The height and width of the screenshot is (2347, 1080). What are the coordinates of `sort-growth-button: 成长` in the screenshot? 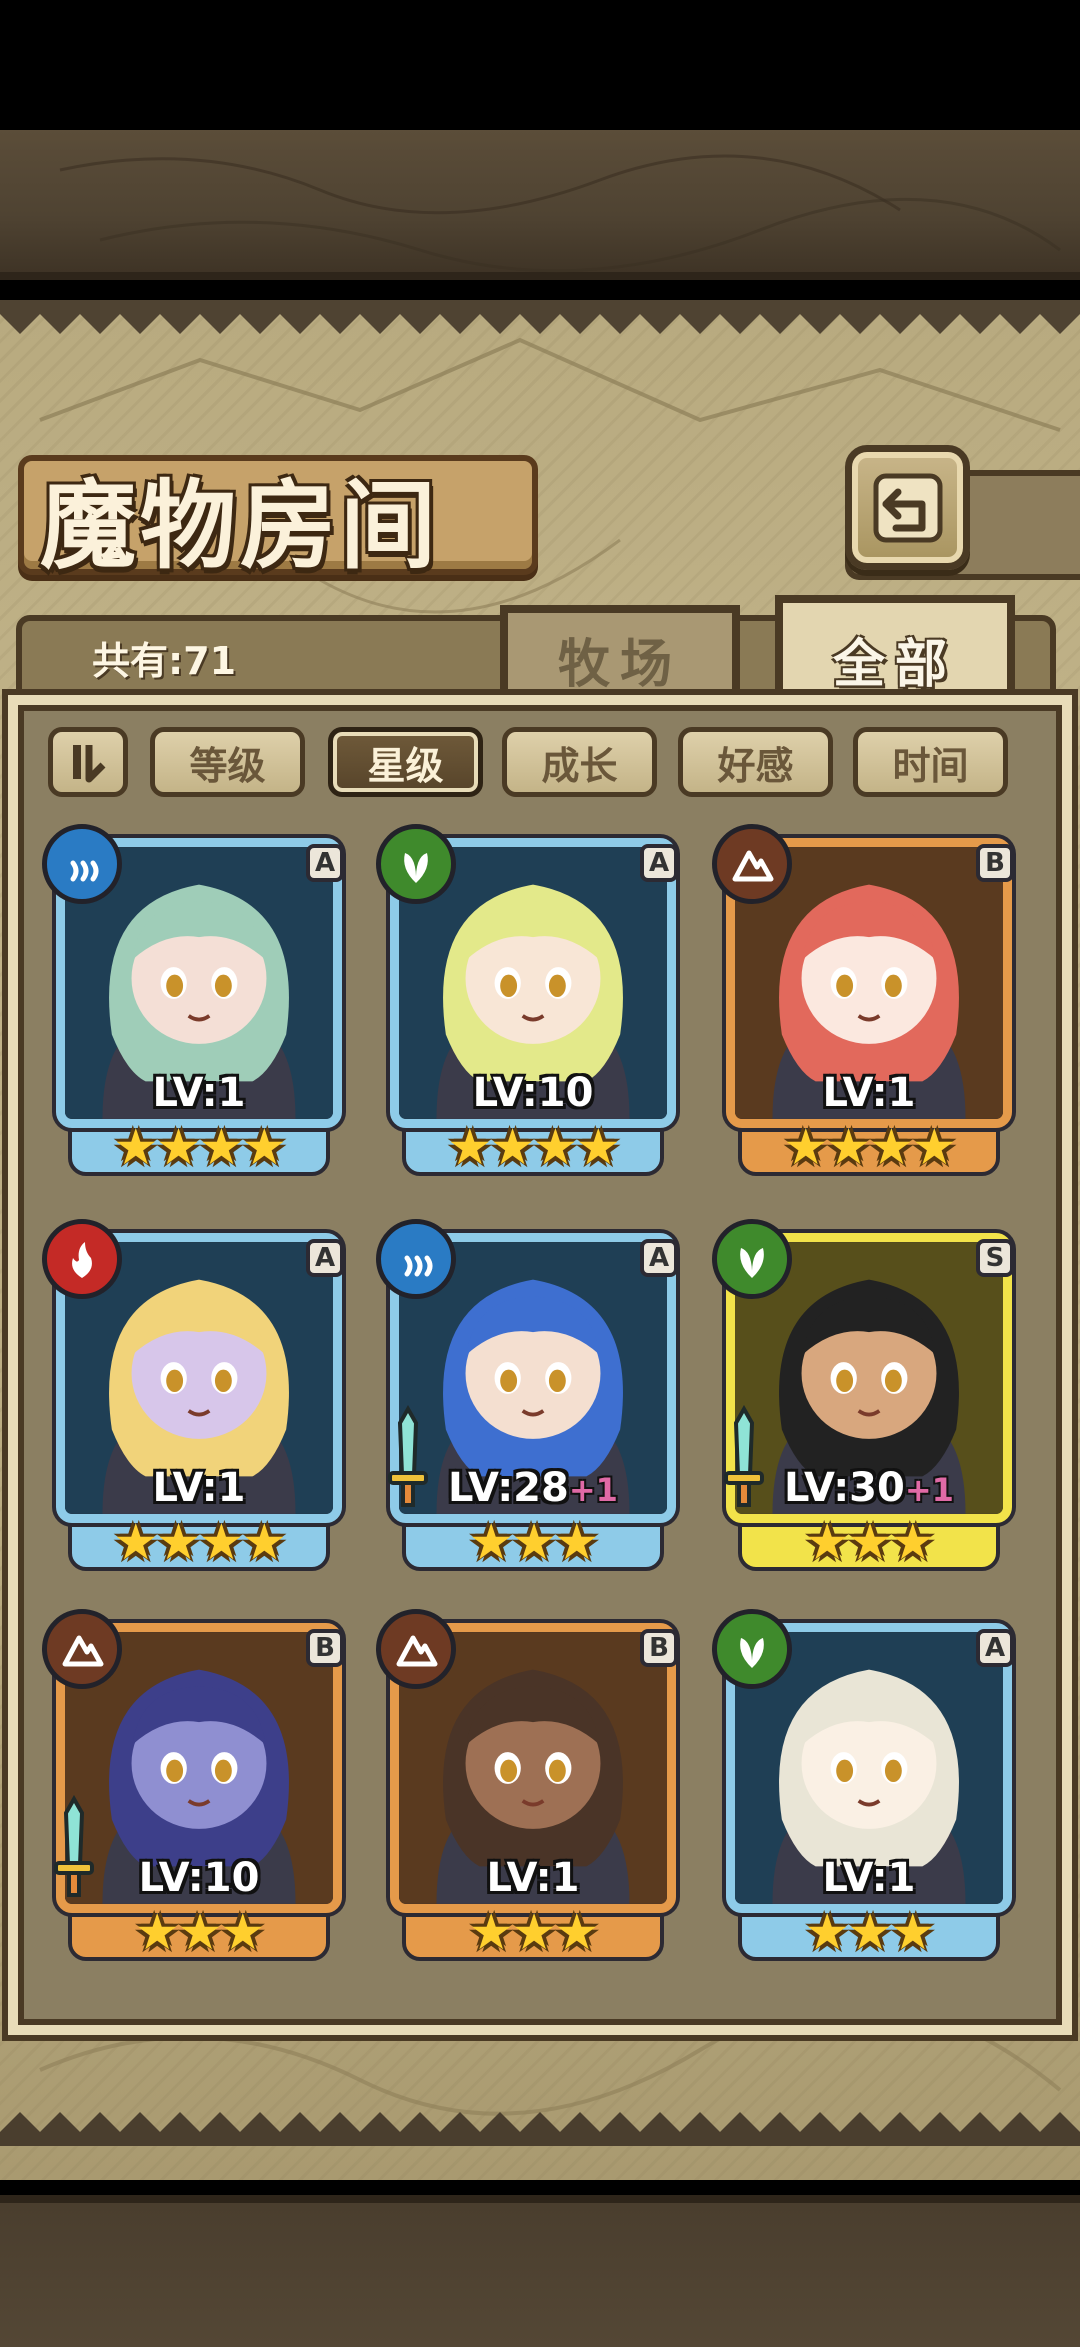 It's located at (579, 762).